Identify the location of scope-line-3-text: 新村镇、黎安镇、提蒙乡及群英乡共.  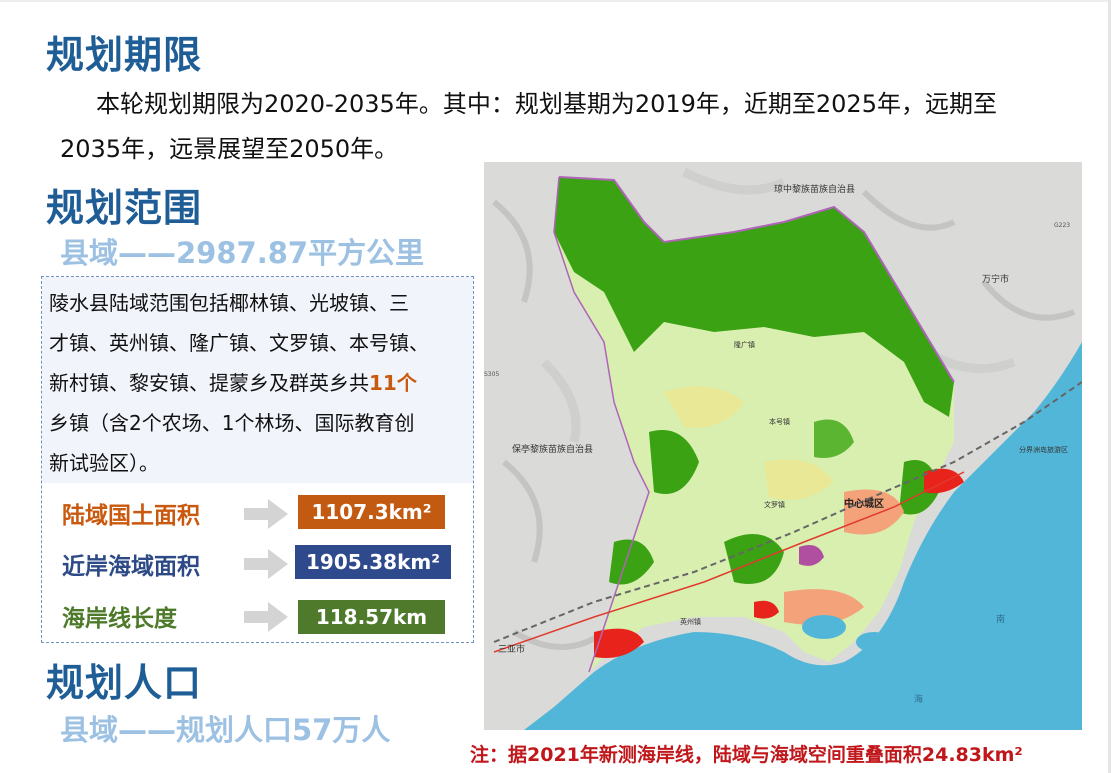
(209, 383).